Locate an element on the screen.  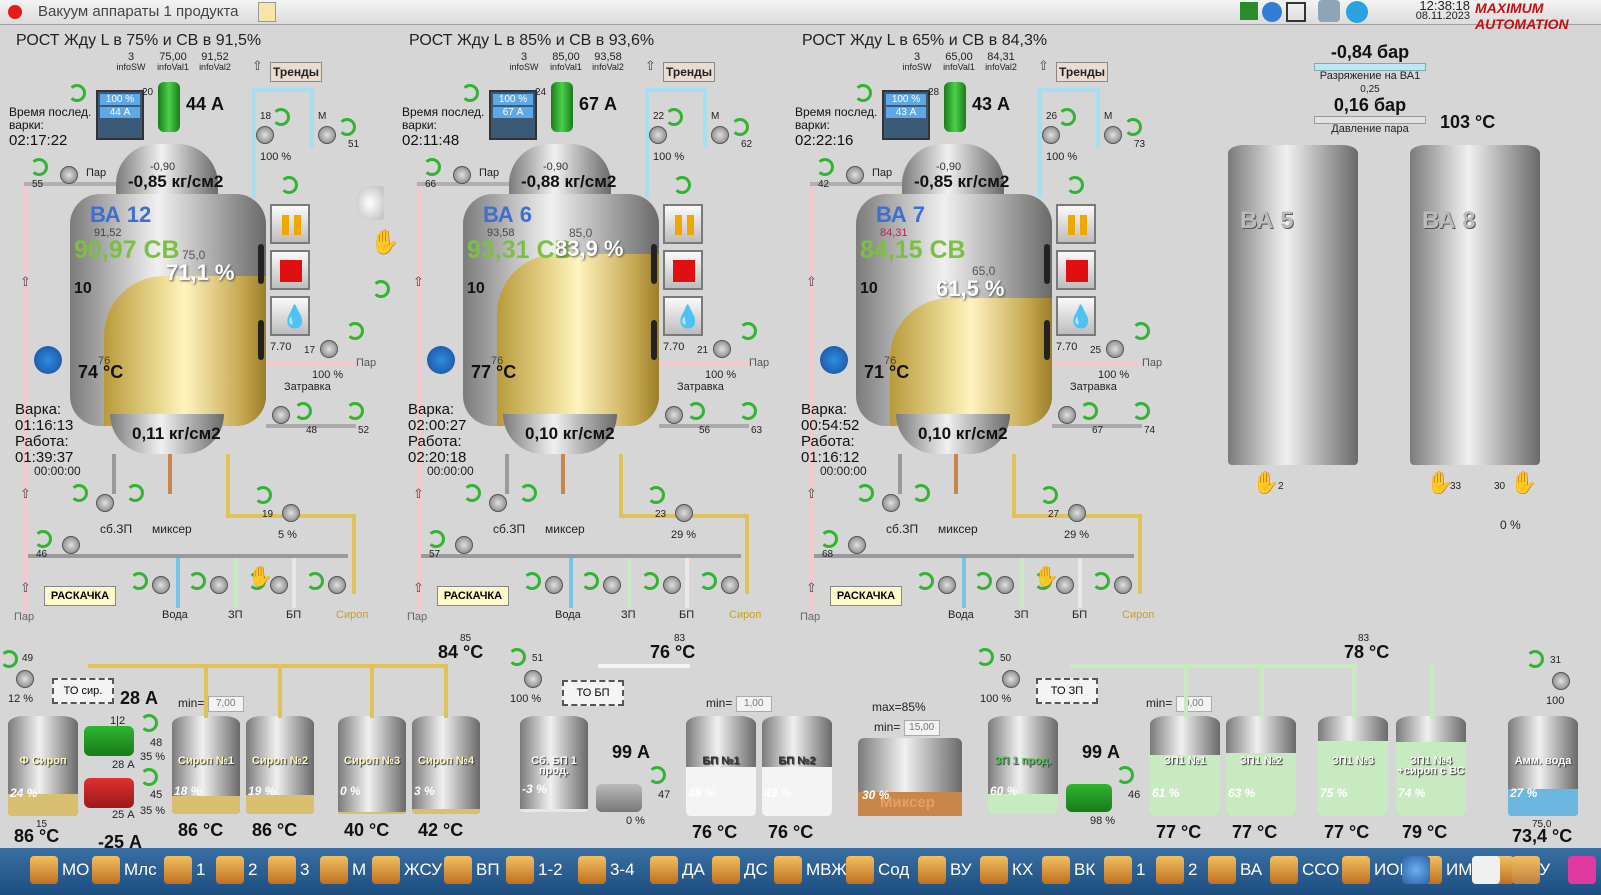
speaker-icon is located at coordinates (370, 203).